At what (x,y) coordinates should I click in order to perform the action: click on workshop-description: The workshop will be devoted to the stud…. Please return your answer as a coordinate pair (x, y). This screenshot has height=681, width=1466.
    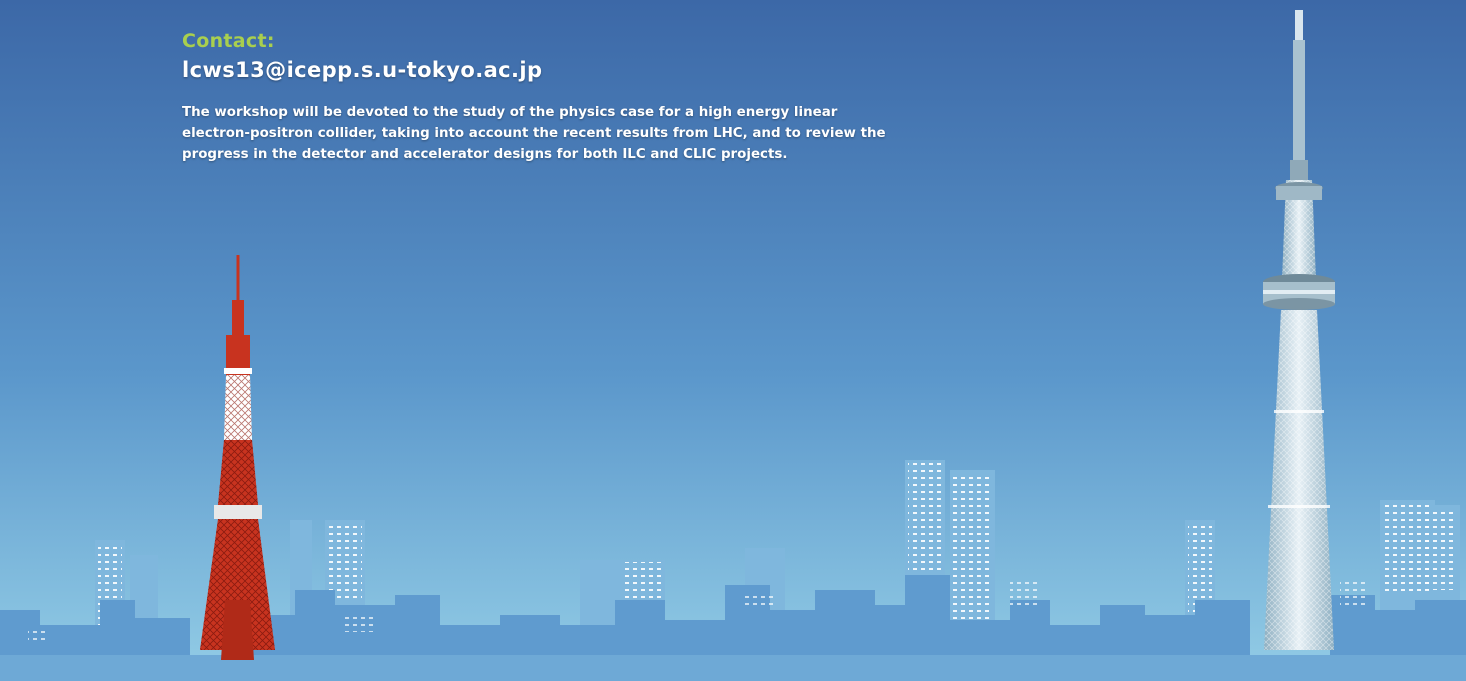
    Looking at the image, I should click on (534, 133).